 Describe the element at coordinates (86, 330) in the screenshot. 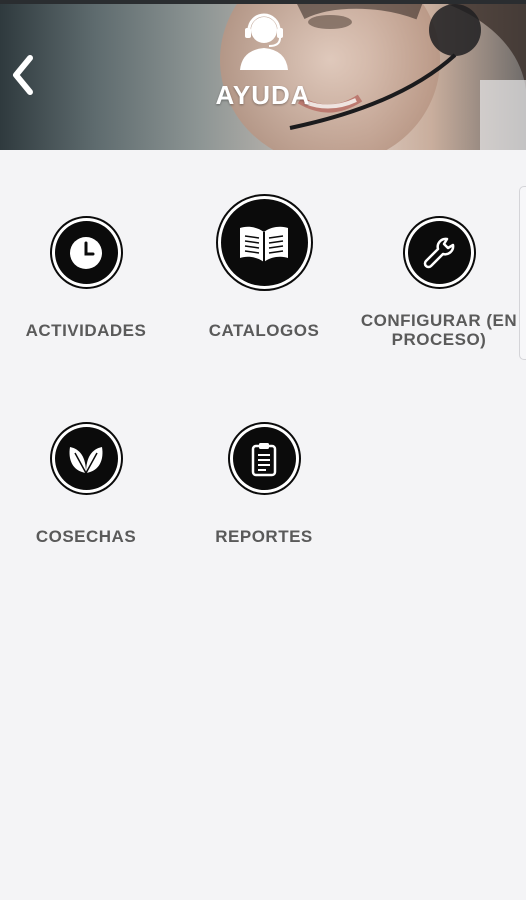

I see `menu-item-label: ACTIVIDADES` at that location.